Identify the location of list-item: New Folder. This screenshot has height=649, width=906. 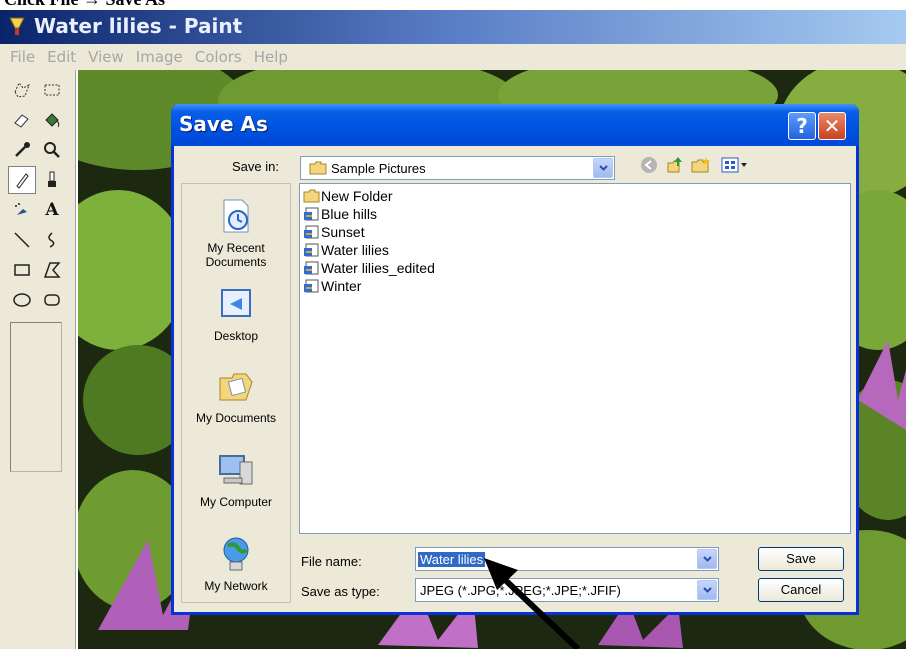
(348, 196).